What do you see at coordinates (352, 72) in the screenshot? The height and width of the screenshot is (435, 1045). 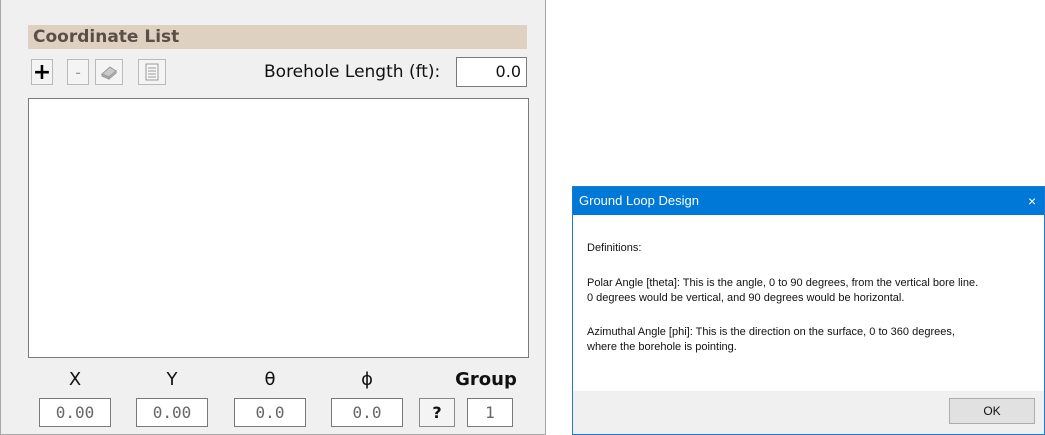 I see `borehole-length-label: Borehole Length (ft):` at bounding box center [352, 72].